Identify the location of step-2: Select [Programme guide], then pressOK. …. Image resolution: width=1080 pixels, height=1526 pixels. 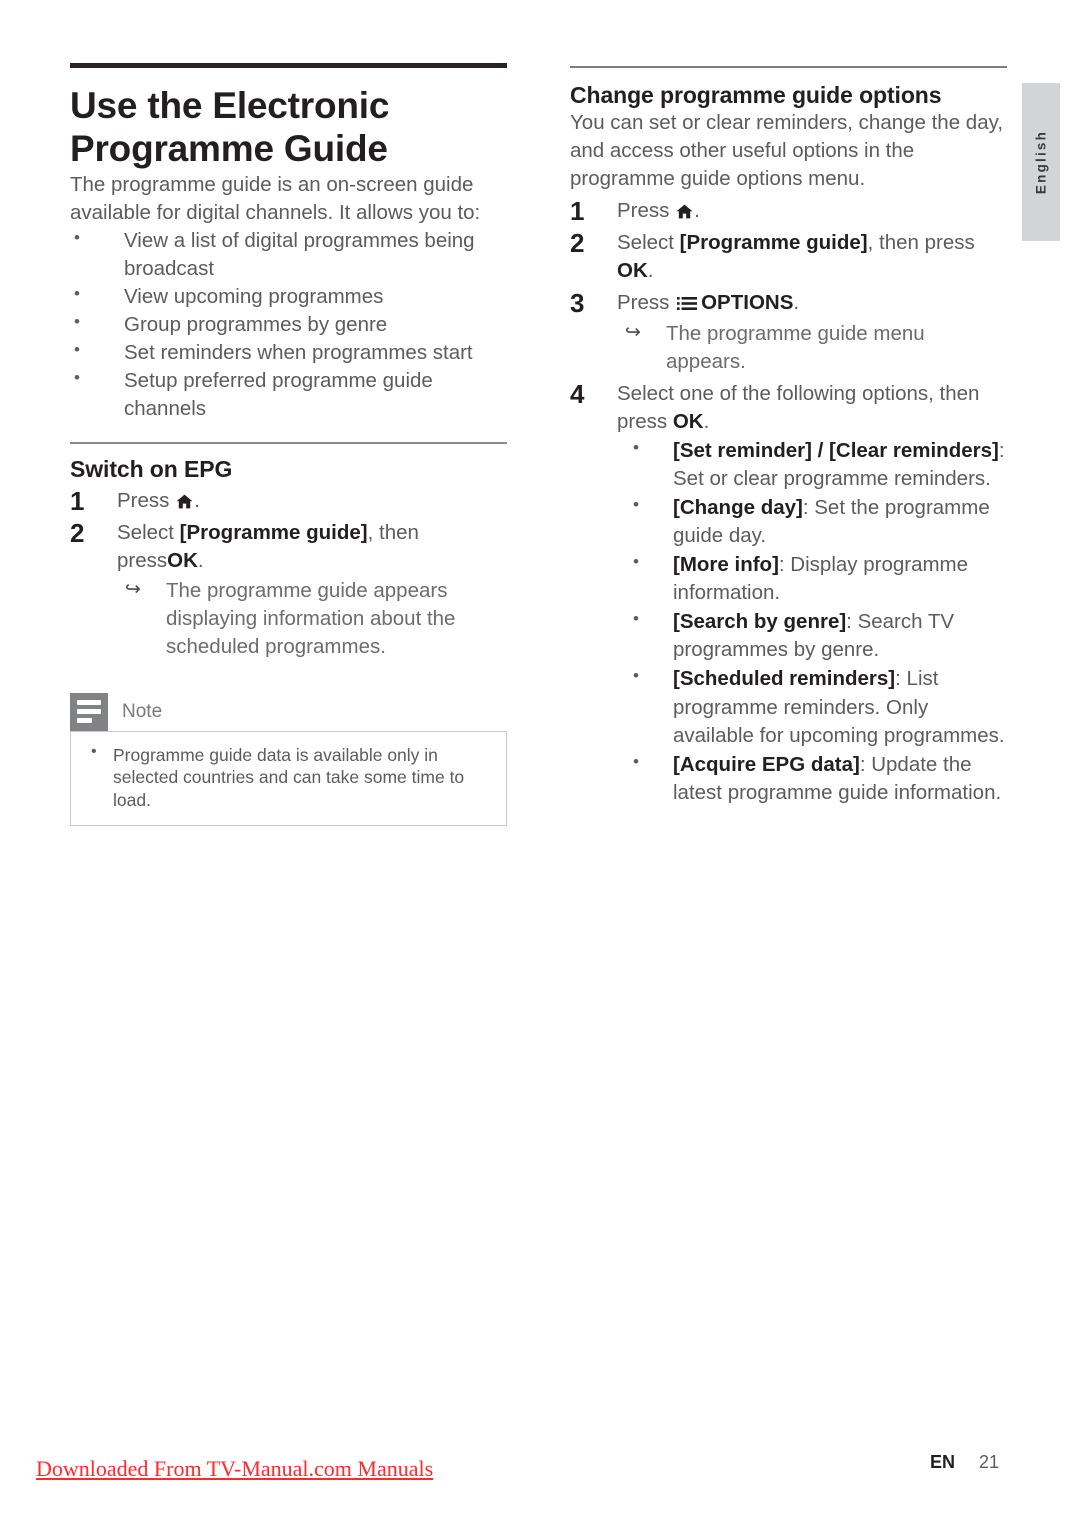
(288, 588).